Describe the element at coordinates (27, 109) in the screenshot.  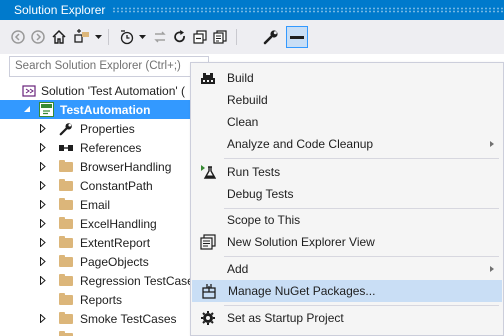
I see `collapse-arrow-icon` at that location.